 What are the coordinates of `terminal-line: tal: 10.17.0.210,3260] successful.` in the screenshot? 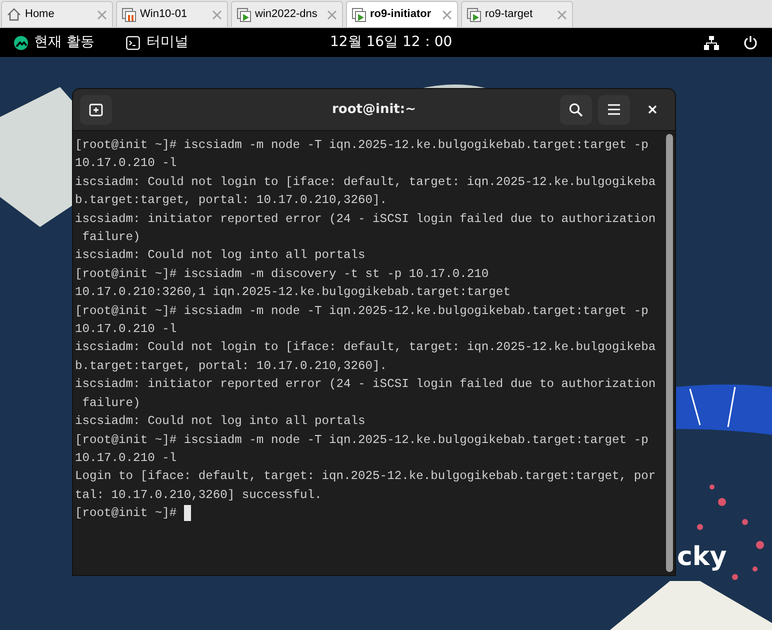 It's located at (198, 495).